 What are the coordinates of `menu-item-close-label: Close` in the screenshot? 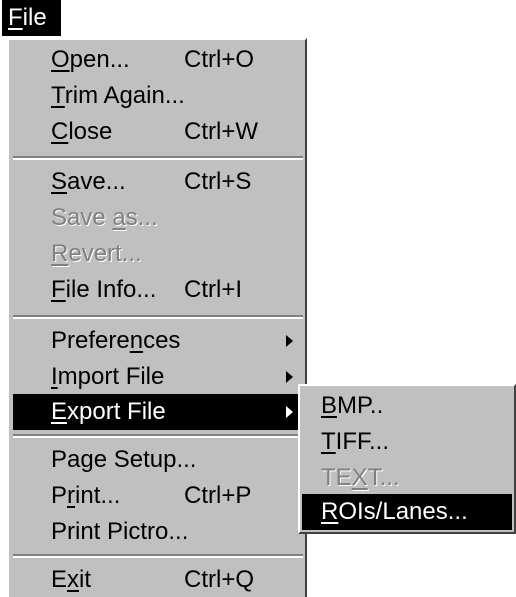 It's located at (82, 131).